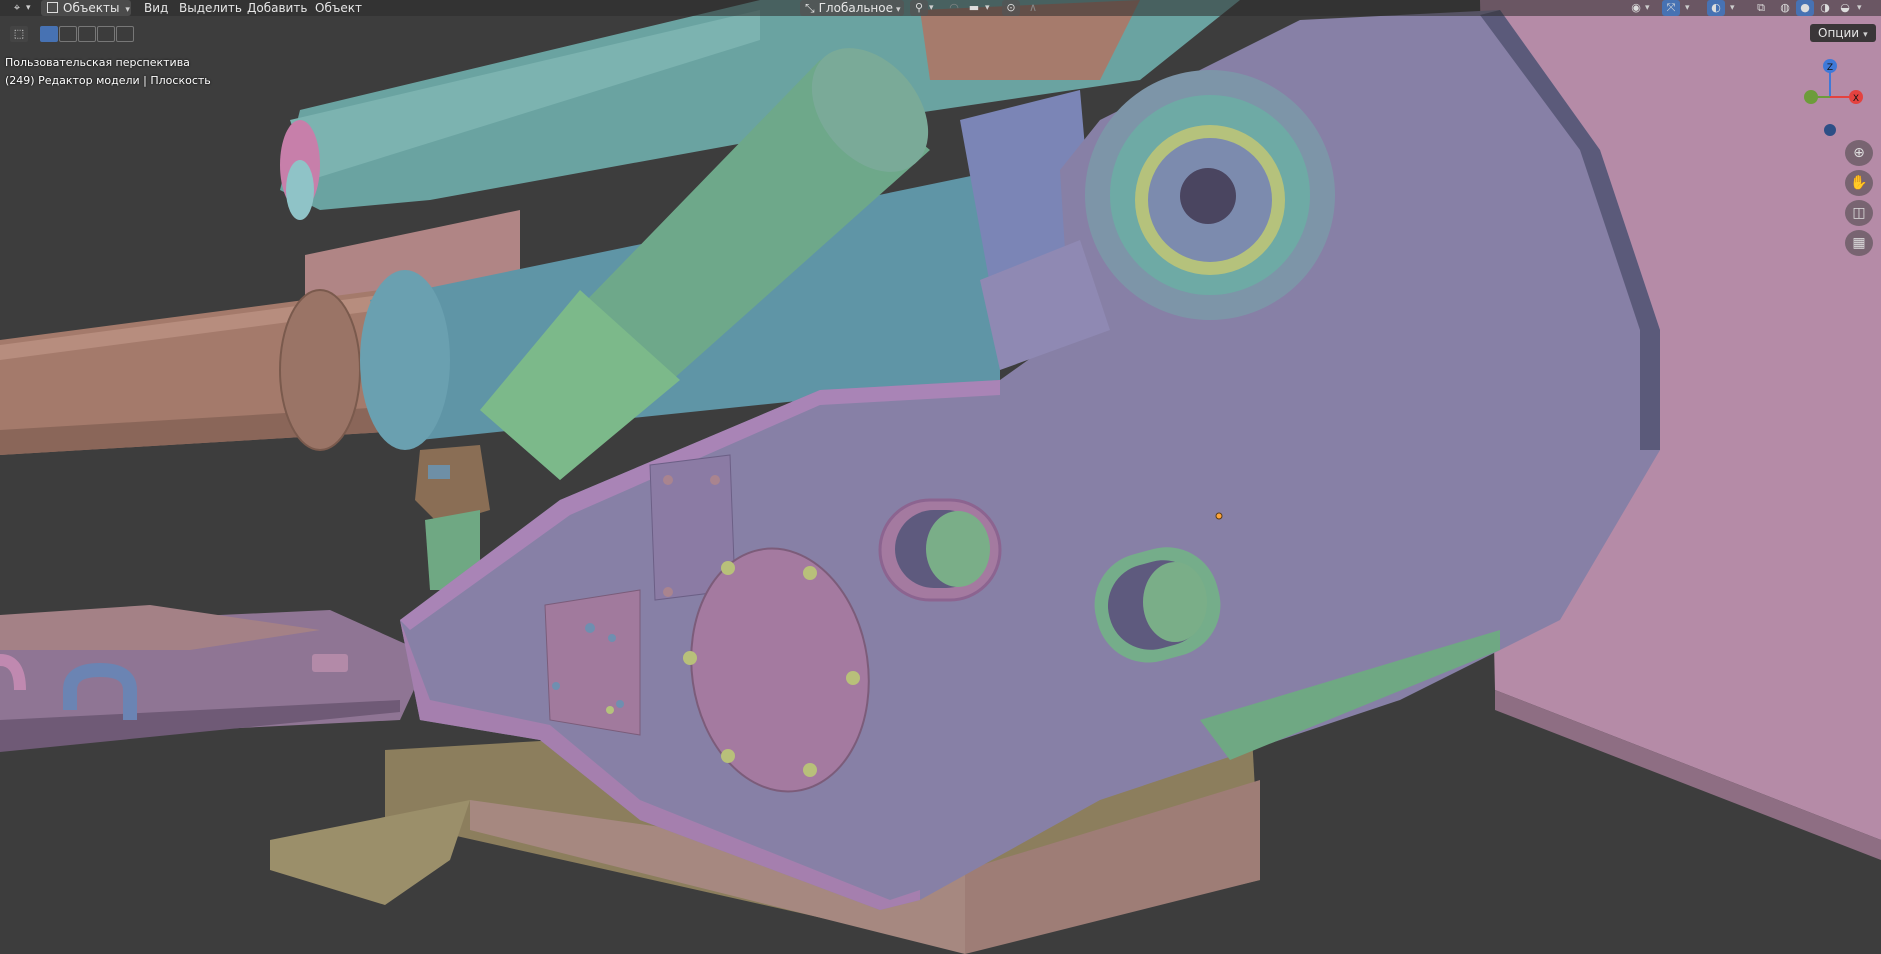  What do you see at coordinates (68, 34) in the screenshot?
I see `select-mode-extend-icon` at bounding box center [68, 34].